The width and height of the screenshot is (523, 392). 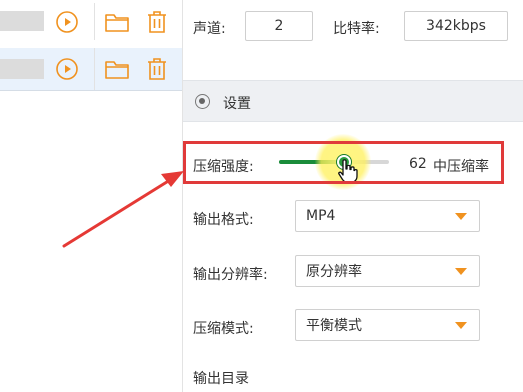 I want to click on channel-label: 声道:, so click(x=209, y=29).